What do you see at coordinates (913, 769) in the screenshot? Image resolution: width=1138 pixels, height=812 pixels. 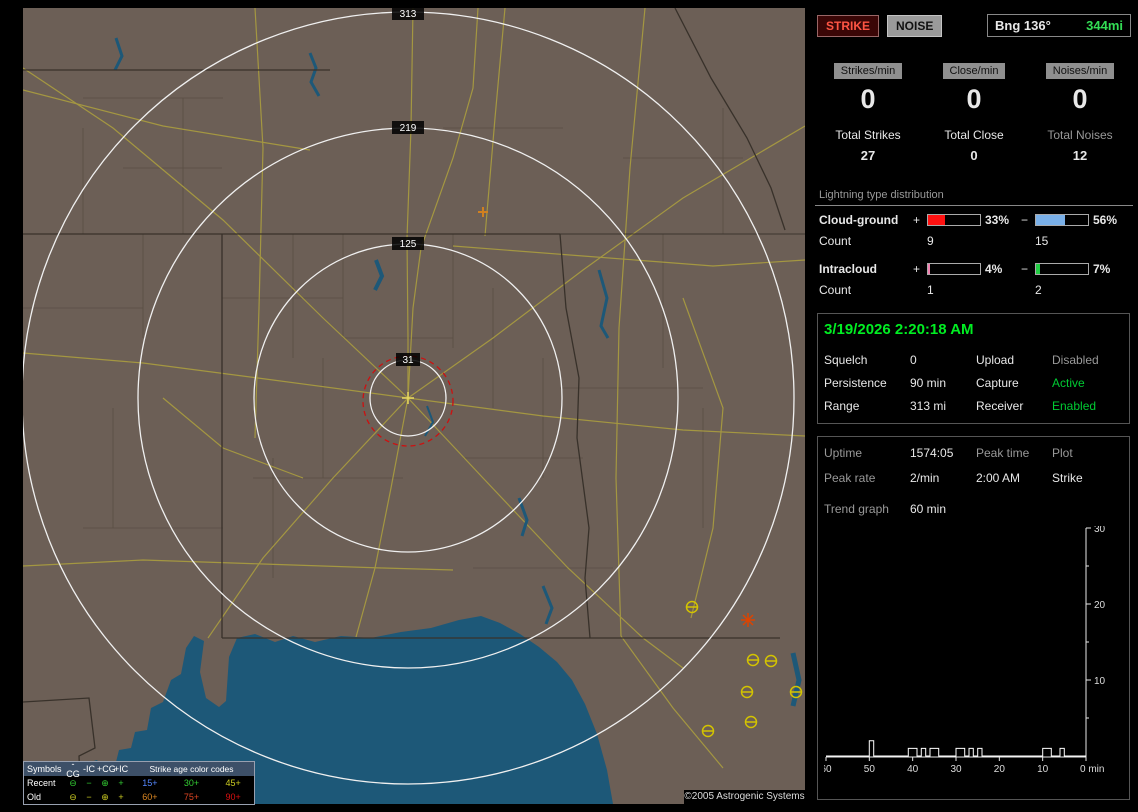 I see `svg-text: 40` at bounding box center [913, 769].